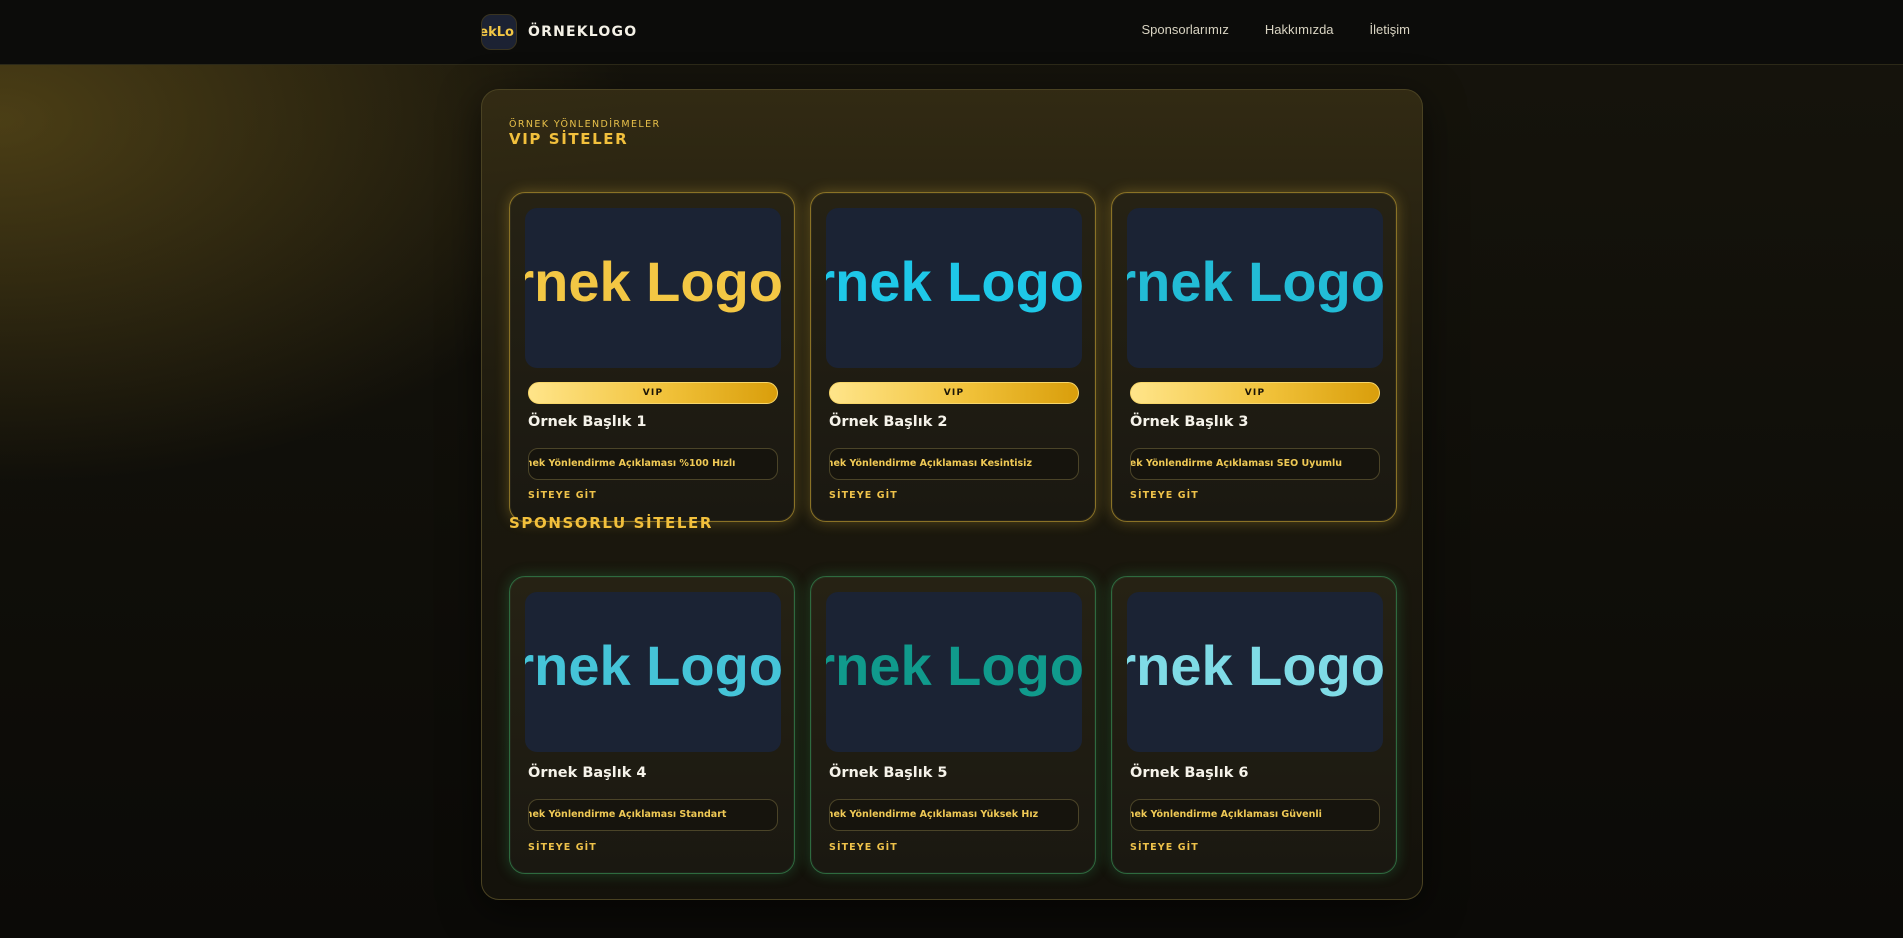 This screenshot has width=1903, height=938. What do you see at coordinates (888, 773) in the screenshot?
I see `card-title: Örnek Başlık 5` at bounding box center [888, 773].